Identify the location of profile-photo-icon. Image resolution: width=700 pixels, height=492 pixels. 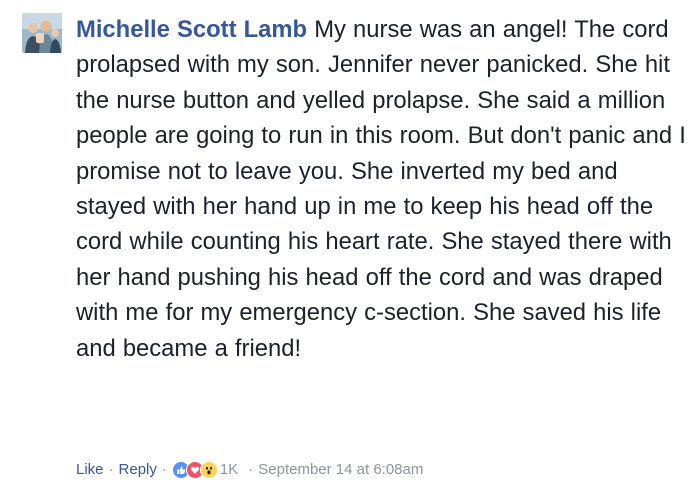
(42, 33).